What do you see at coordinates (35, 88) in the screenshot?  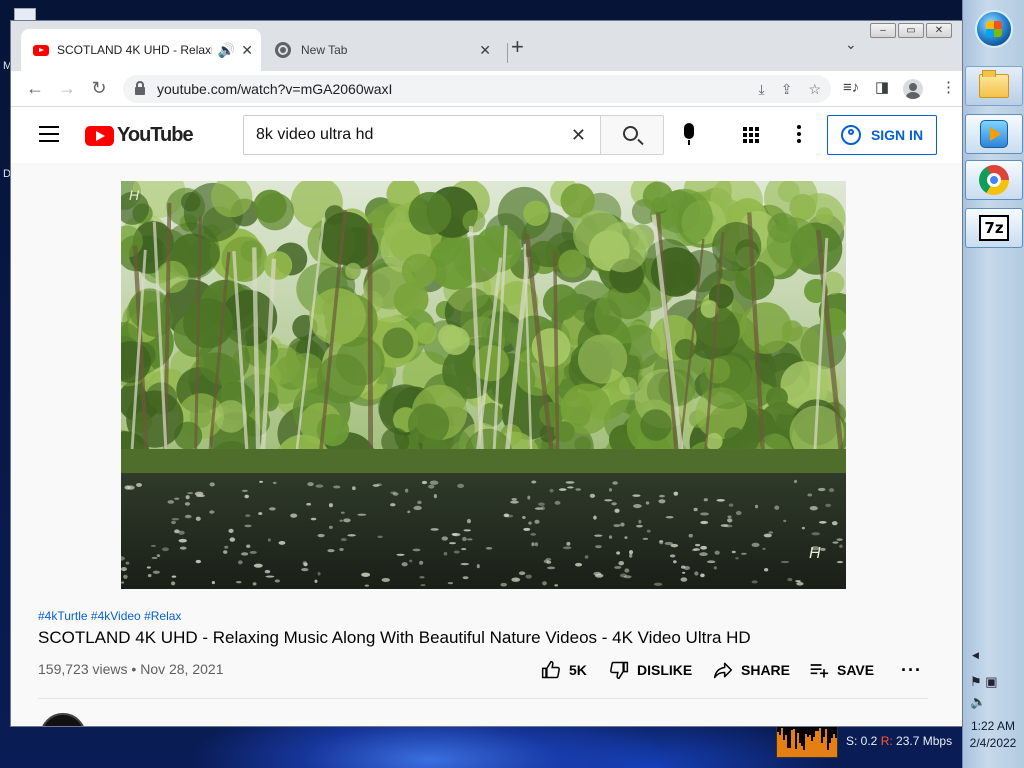 I see `back-arrow-icon: ←` at bounding box center [35, 88].